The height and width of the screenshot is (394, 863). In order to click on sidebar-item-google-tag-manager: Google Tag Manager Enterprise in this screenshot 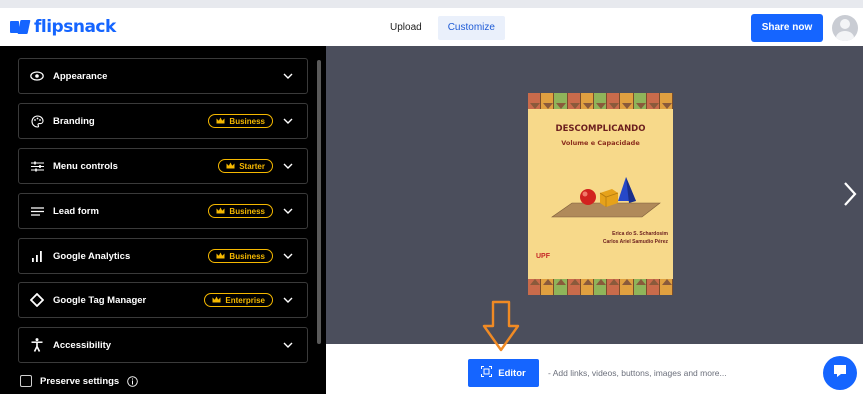, I will do `click(163, 300)`.